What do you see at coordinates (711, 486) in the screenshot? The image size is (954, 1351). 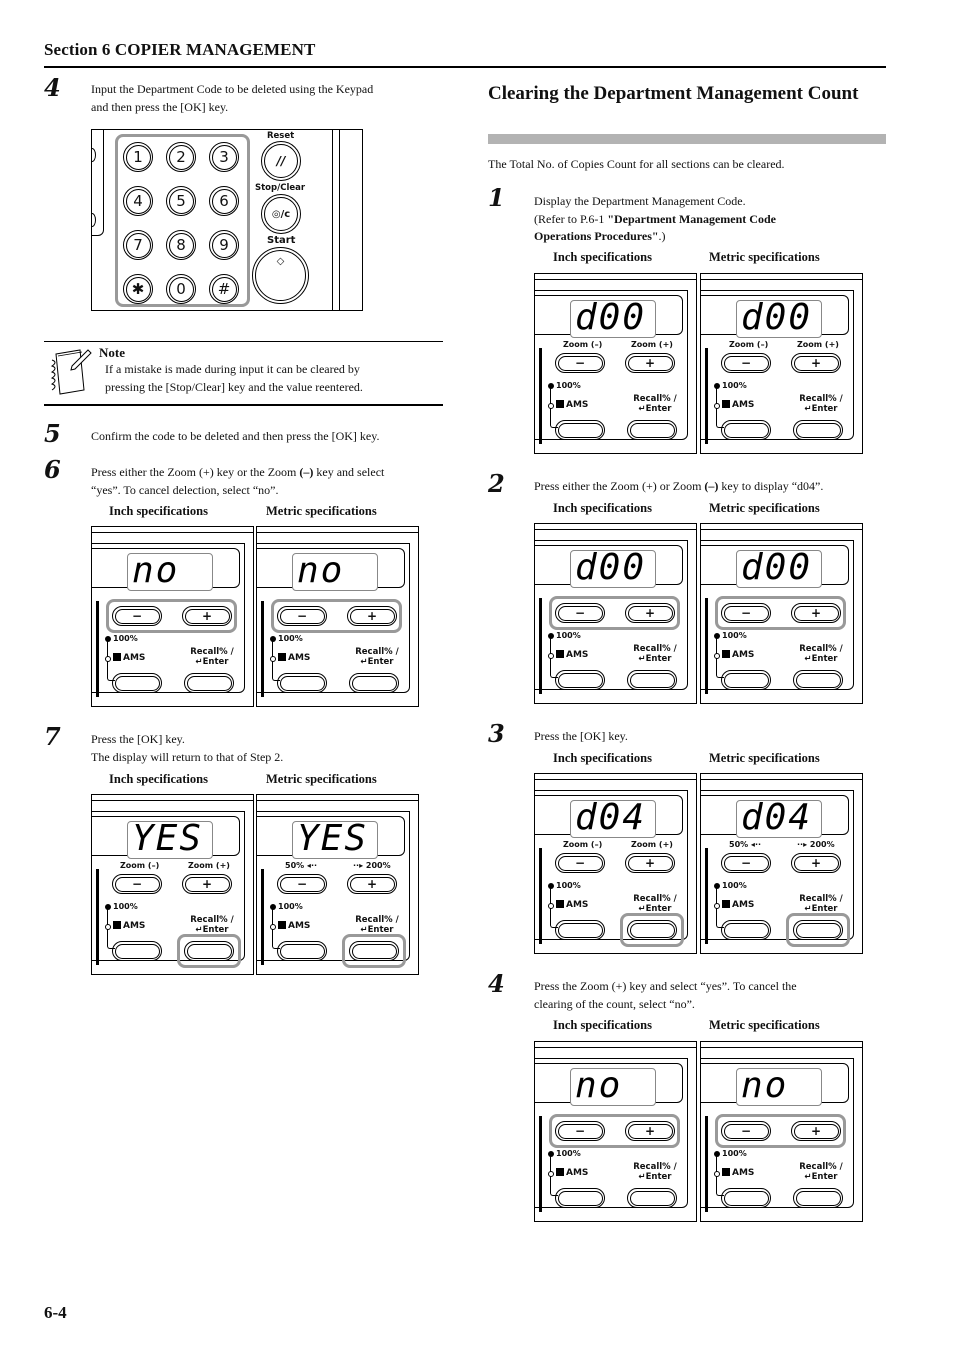 I see `step-text-part: (–)` at bounding box center [711, 486].